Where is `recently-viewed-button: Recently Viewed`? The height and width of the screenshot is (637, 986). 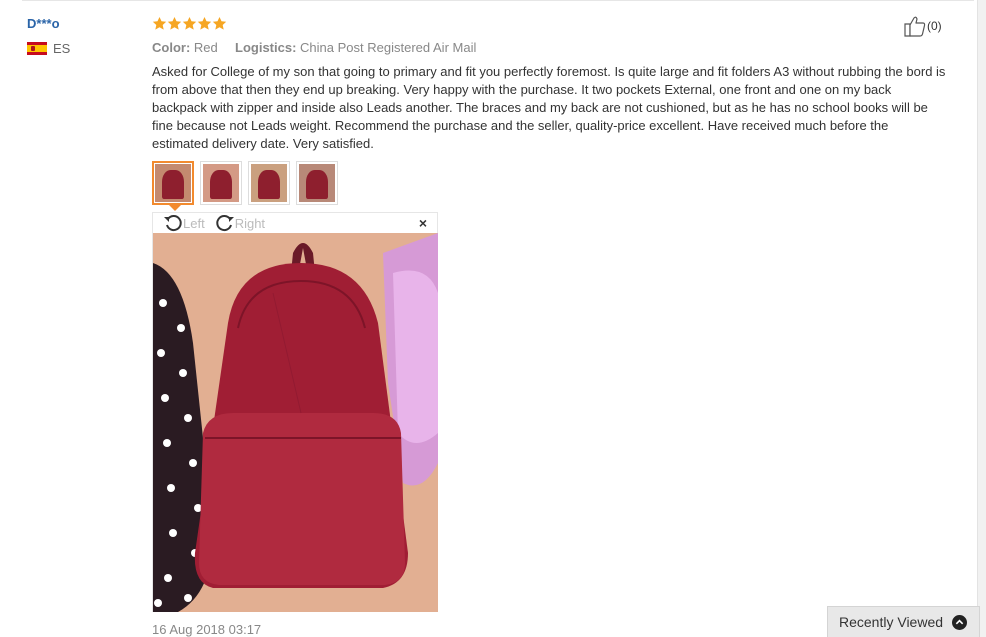
recently-viewed-button: Recently Viewed is located at coordinates (903, 621).